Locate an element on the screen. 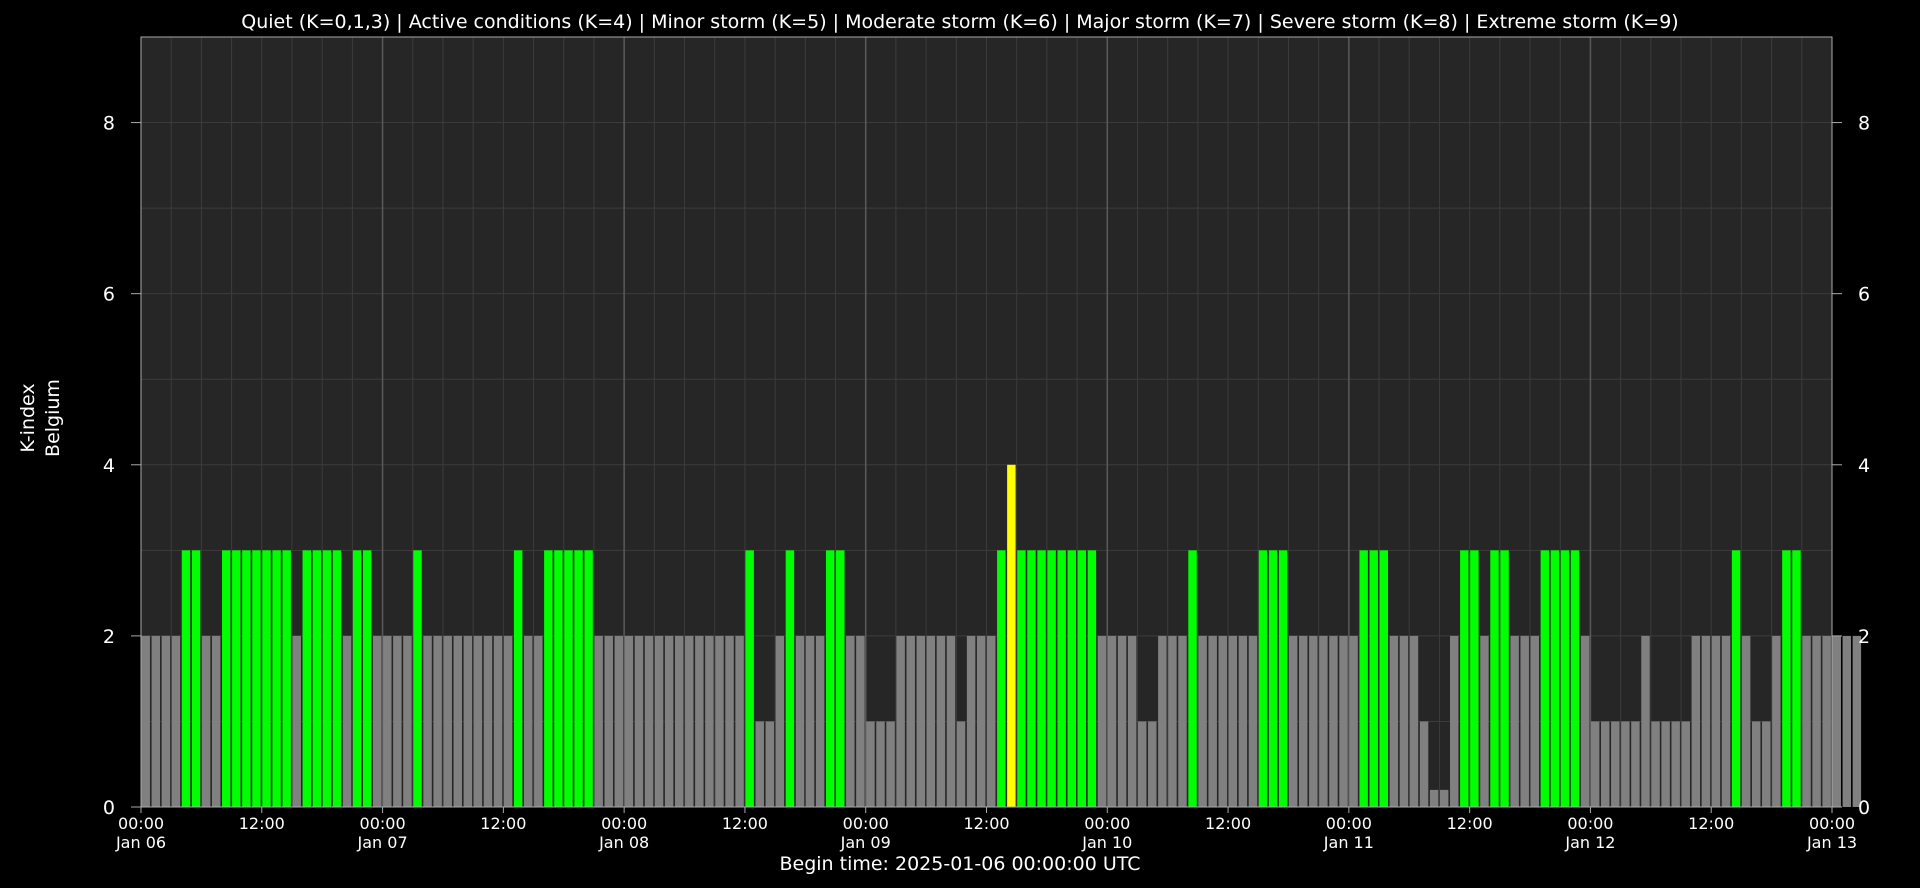  y-tick-label-right: 2 is located at coordinates (1864, 637).